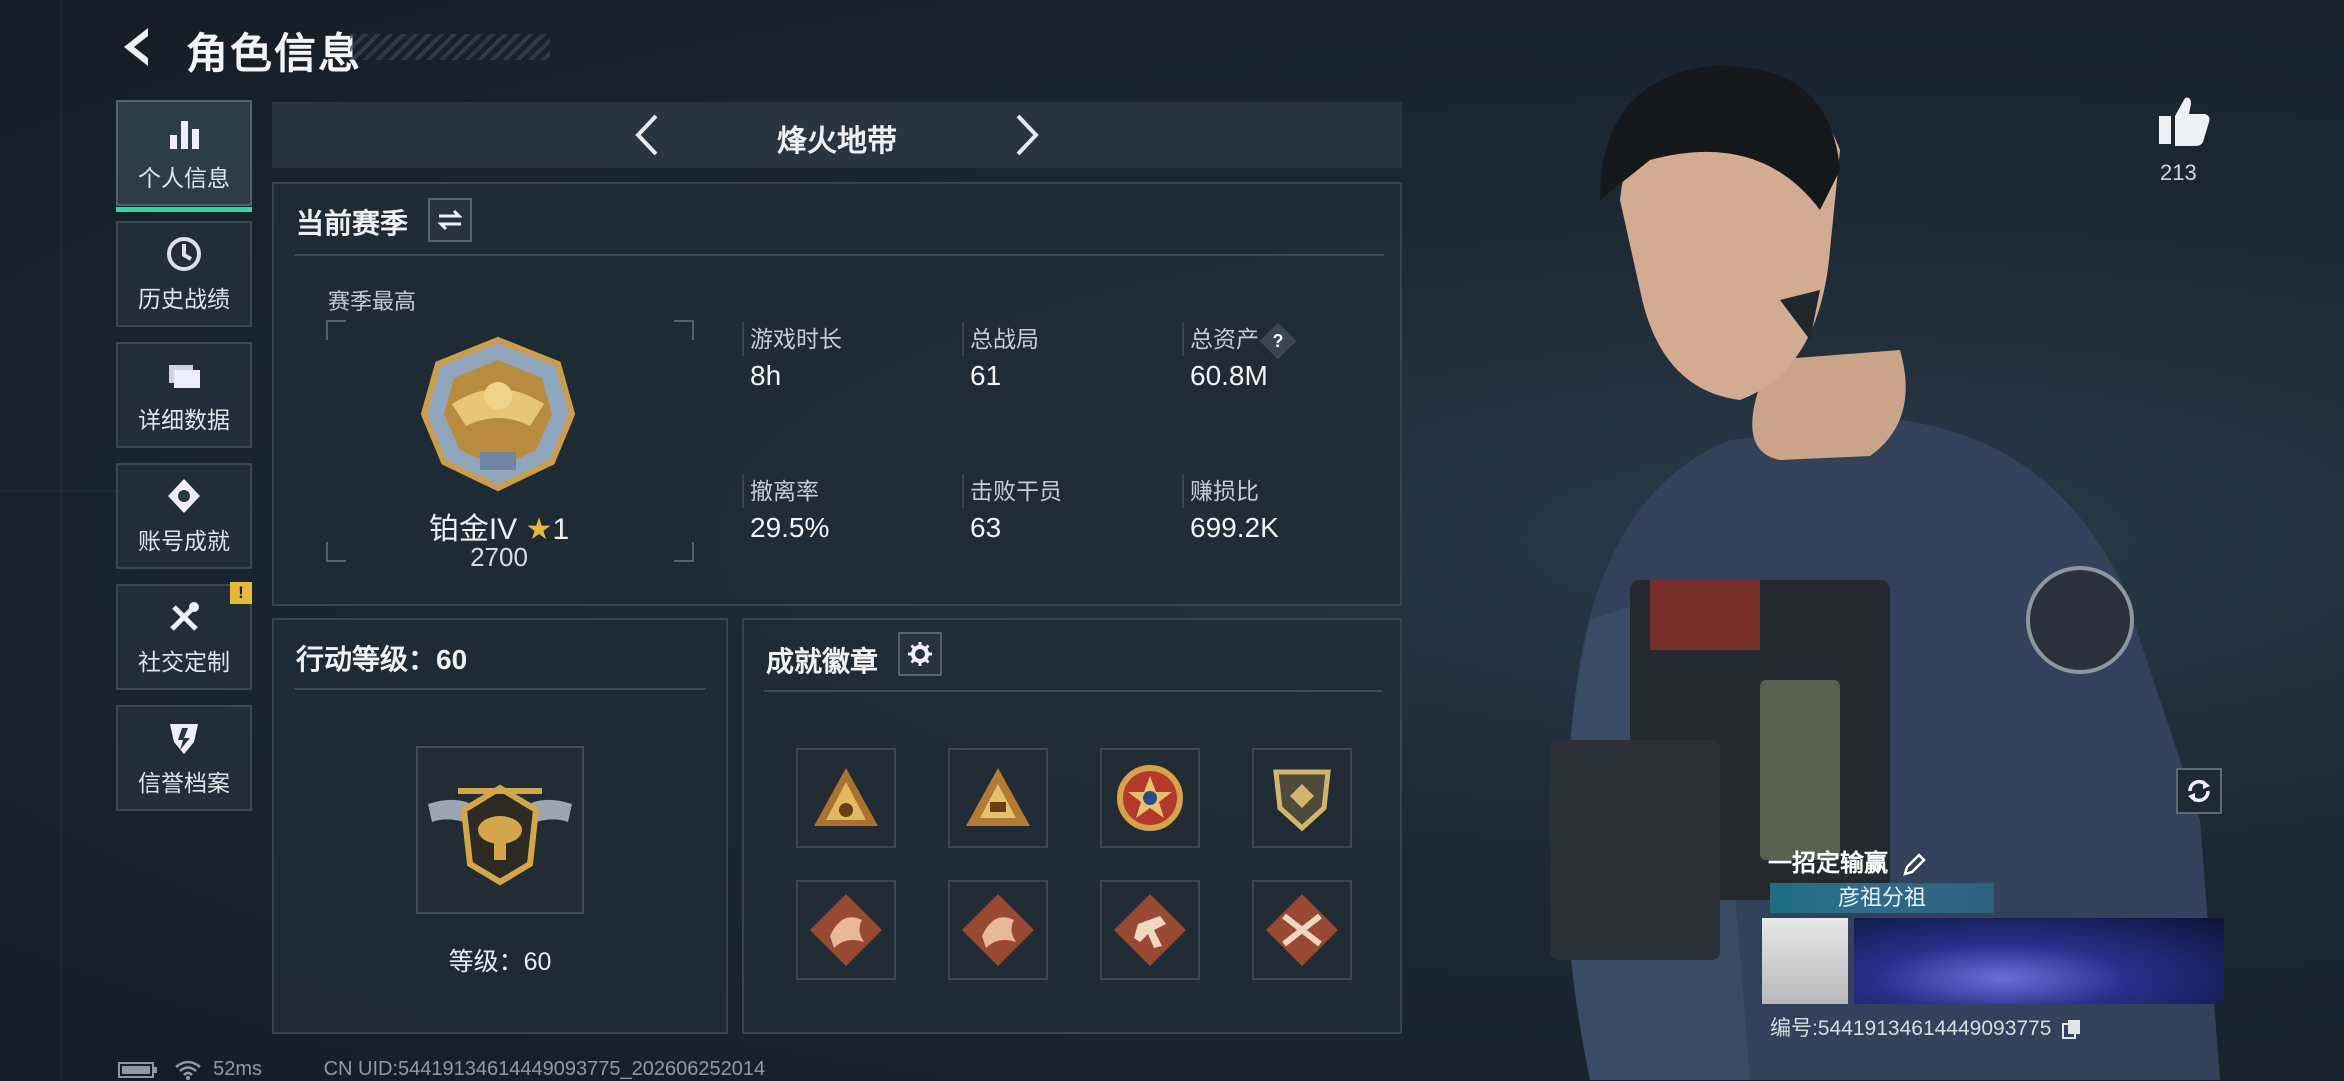 The image size is (2344, 1081). I want to click on mode-selector: 烽火地带, so click(837, 135).